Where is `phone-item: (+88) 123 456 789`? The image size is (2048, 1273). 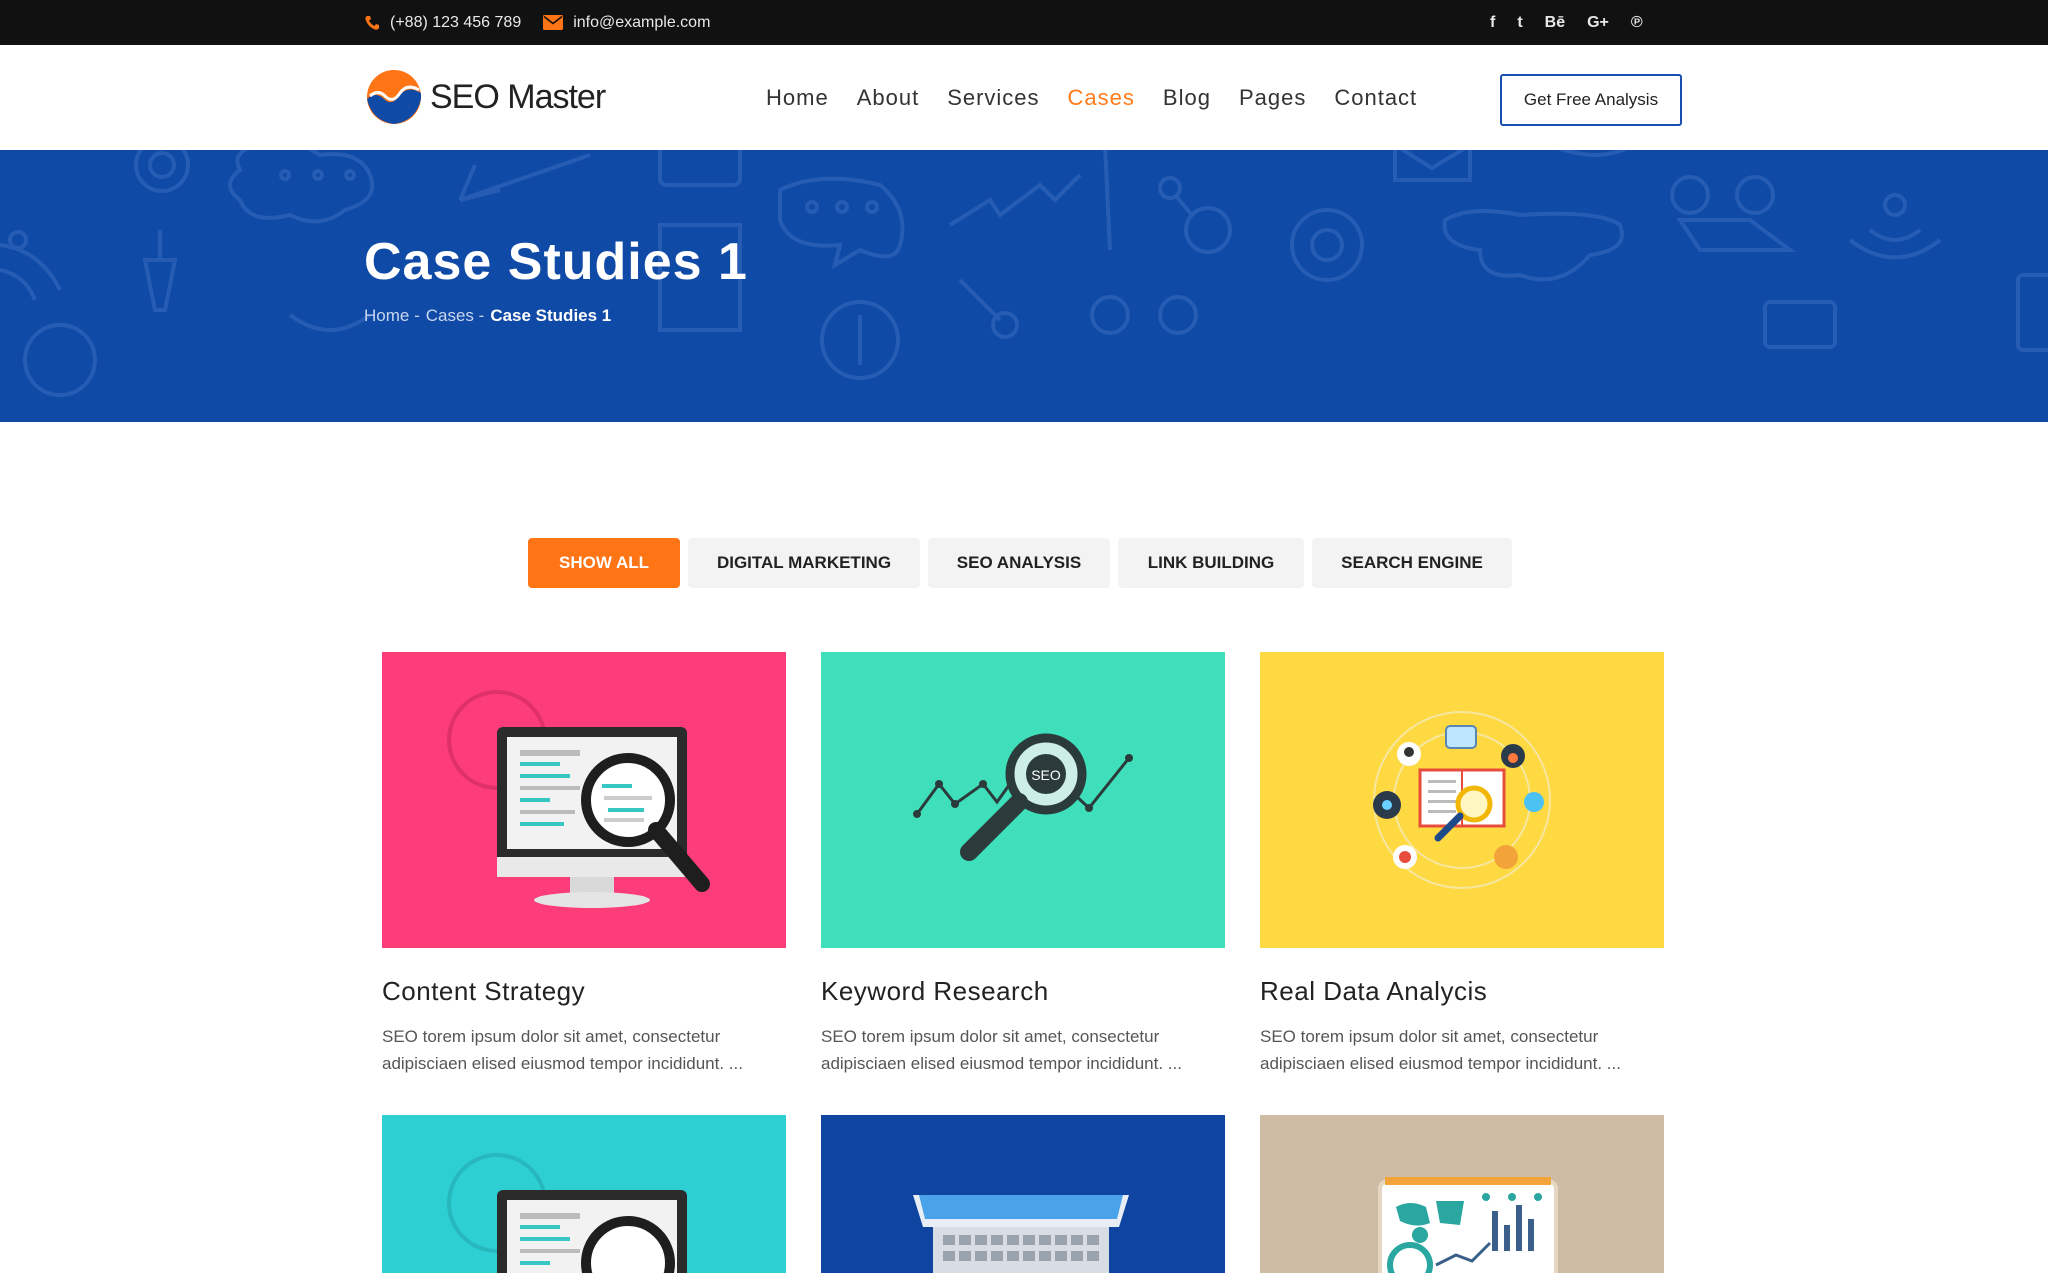 phone-item: (+88) 123 456 789 is located at coordinates (442, 23).